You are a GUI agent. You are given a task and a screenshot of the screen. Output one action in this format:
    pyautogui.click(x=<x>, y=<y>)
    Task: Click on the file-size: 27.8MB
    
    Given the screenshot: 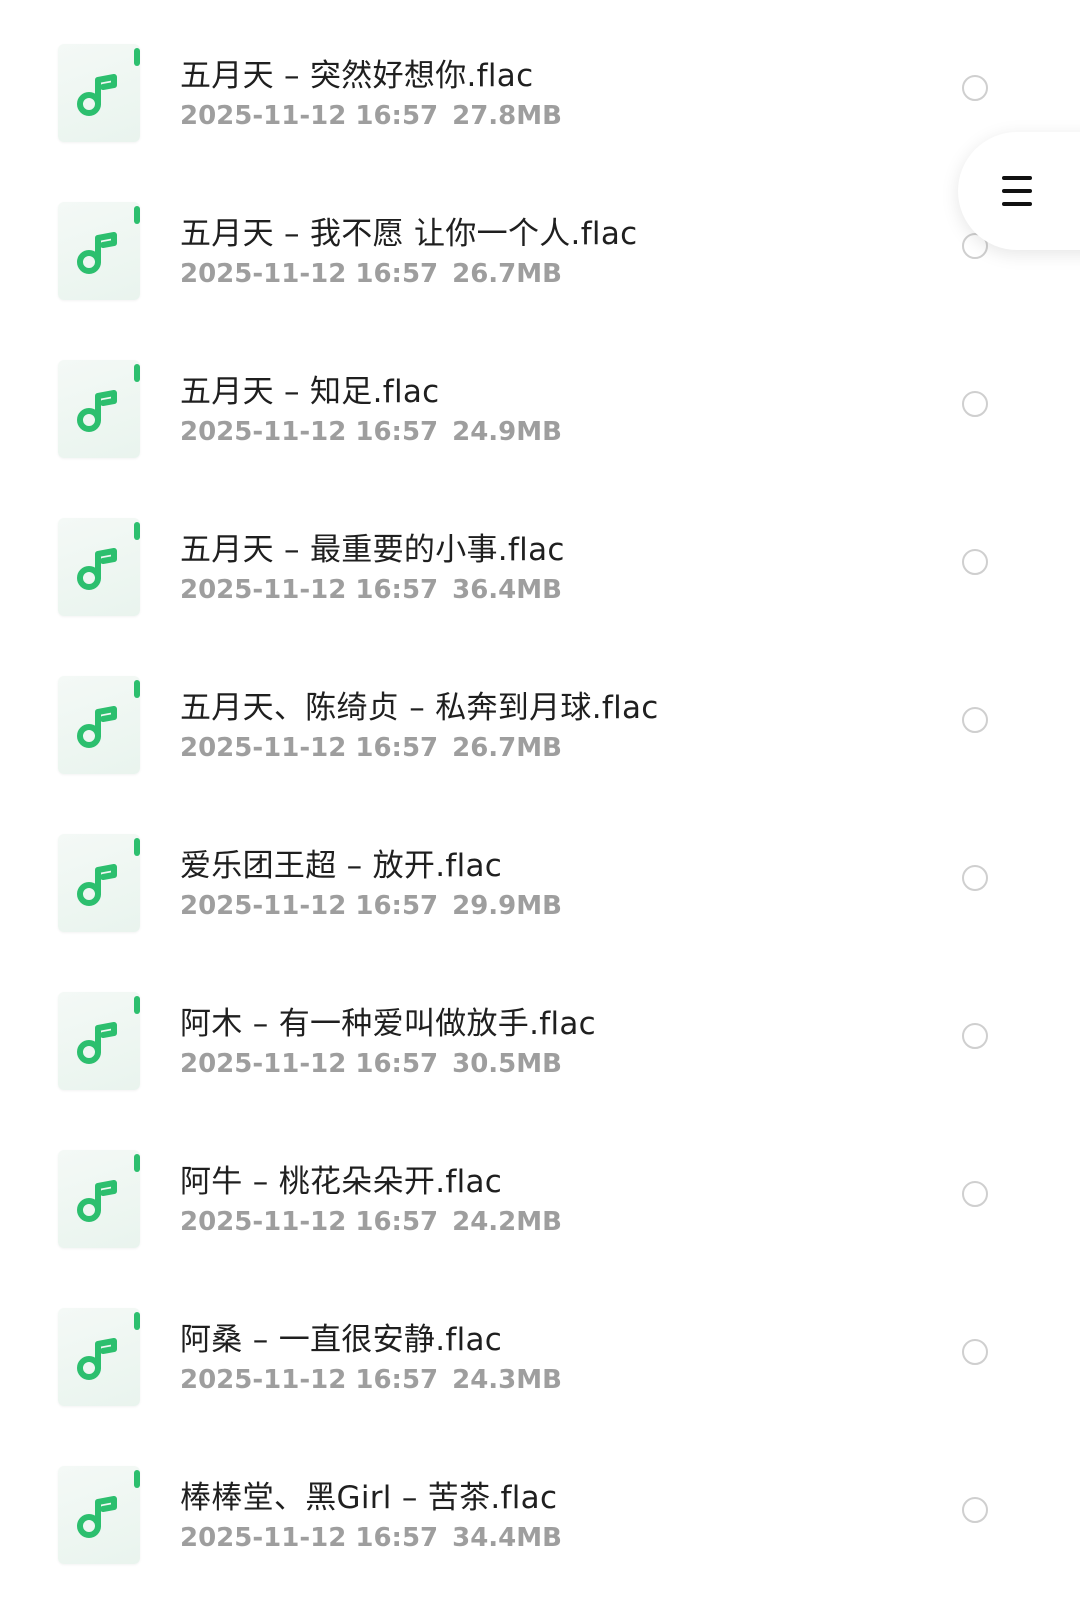 What is the action you would take?
    pyautogui.click(x=507, y=116)
    